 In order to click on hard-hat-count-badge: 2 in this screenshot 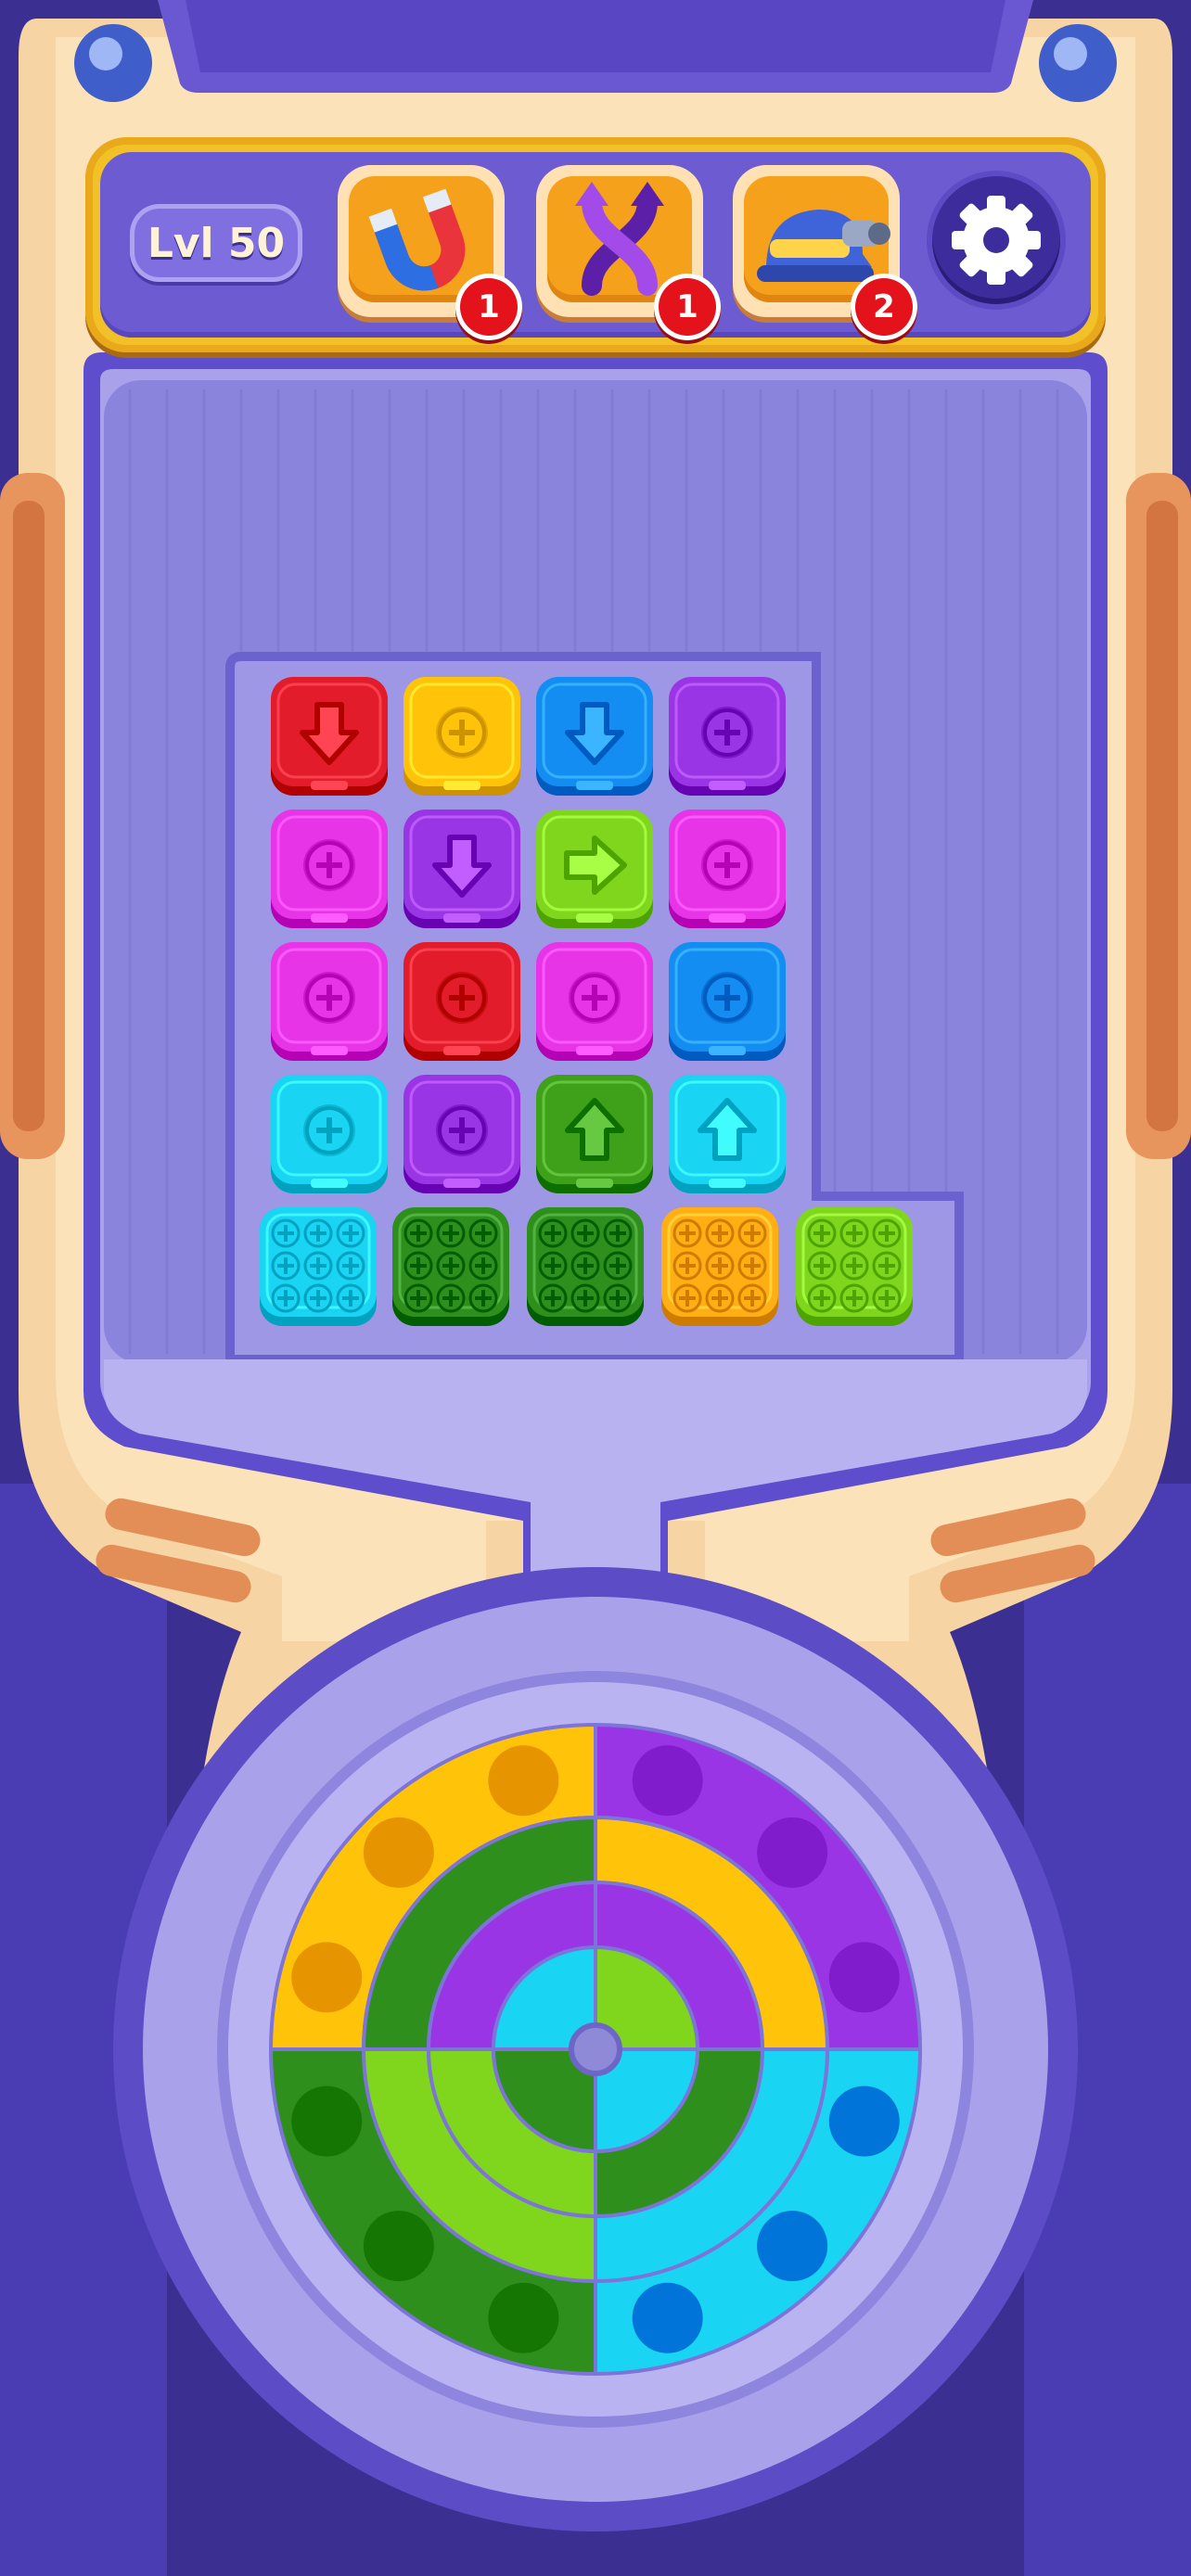, I will do `click(884, 307)`.